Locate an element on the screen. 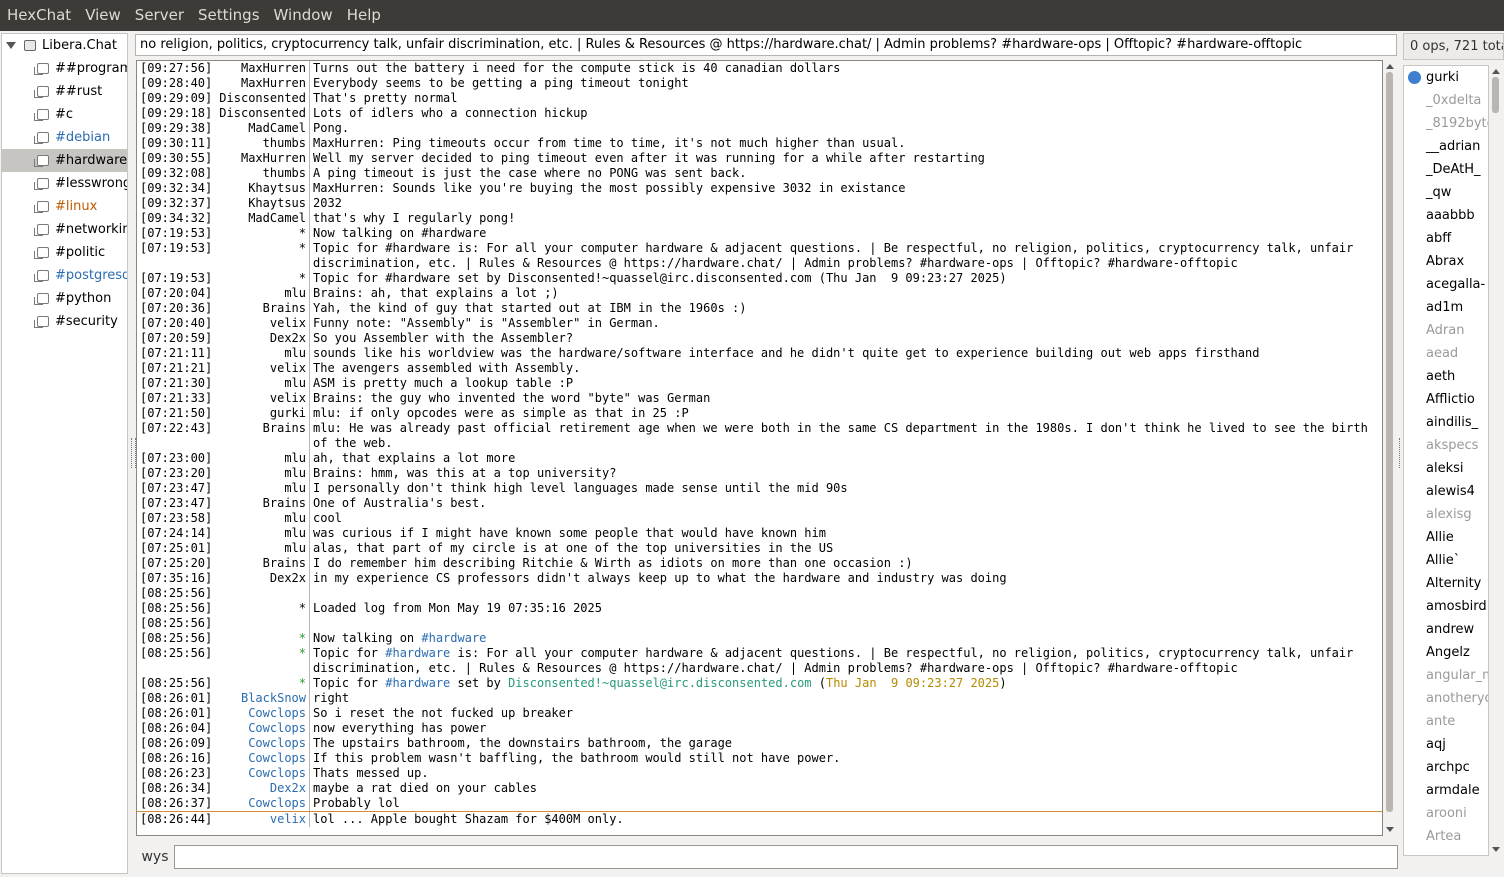  channel-item: ##programm is located at coordinates (64, 68).